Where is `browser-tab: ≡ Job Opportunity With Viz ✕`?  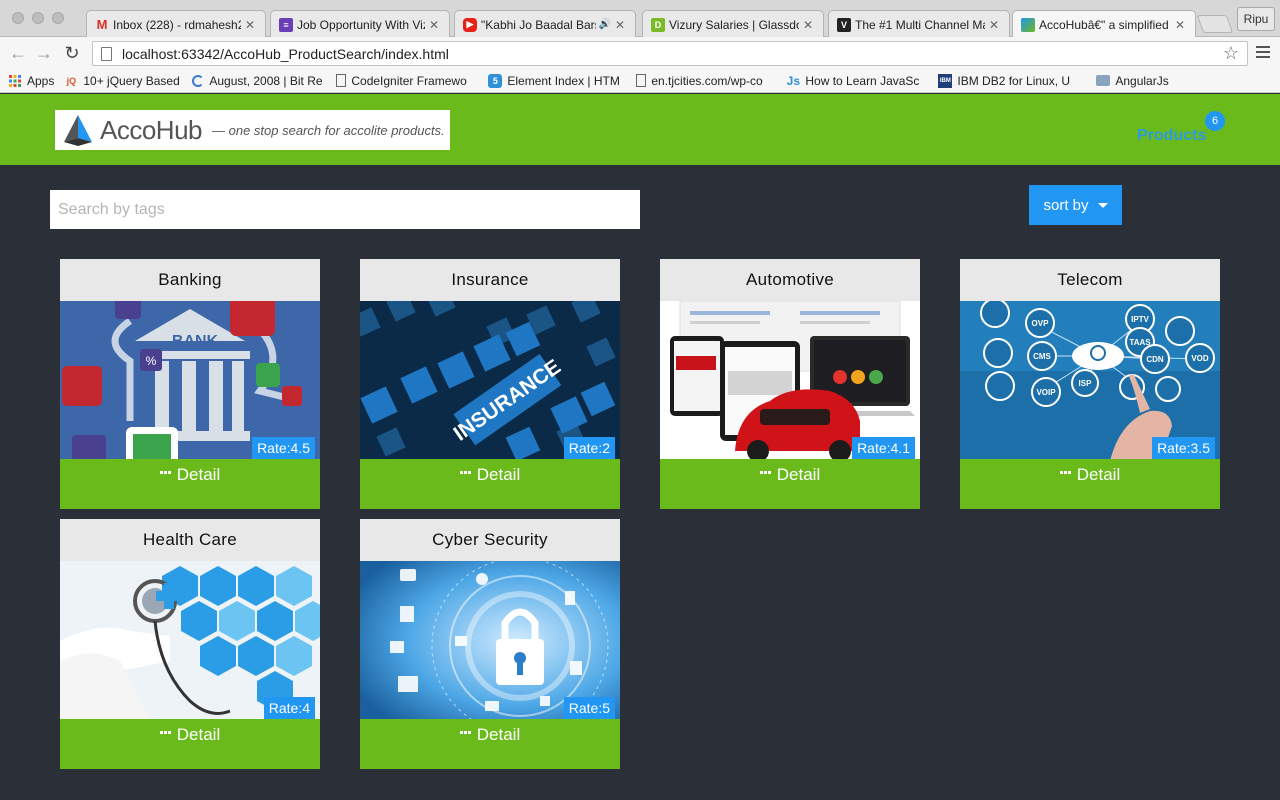
browser-tab: ≡ Job Opportunity With Viz ✕ is located at coordinates (360, 24).